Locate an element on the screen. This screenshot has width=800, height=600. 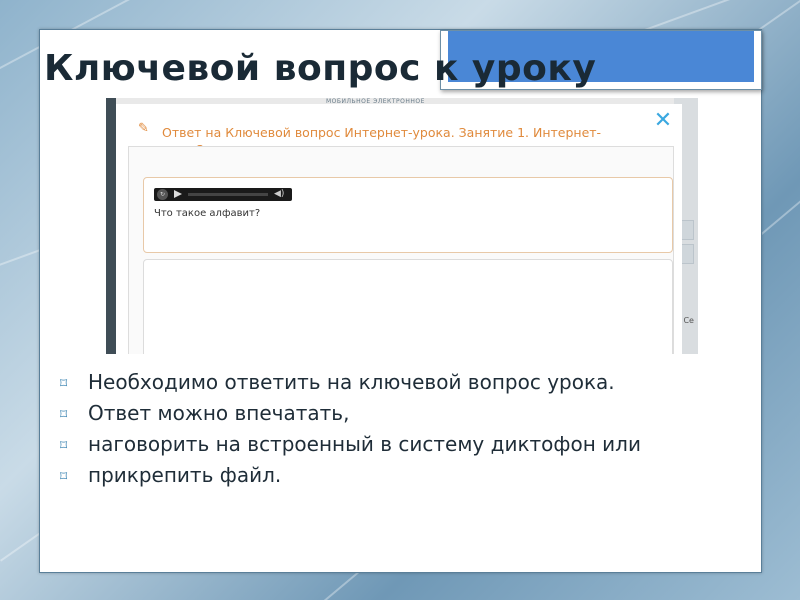
list-item: ⌑ прикрепить файл. is located at coordinates (403, 475).